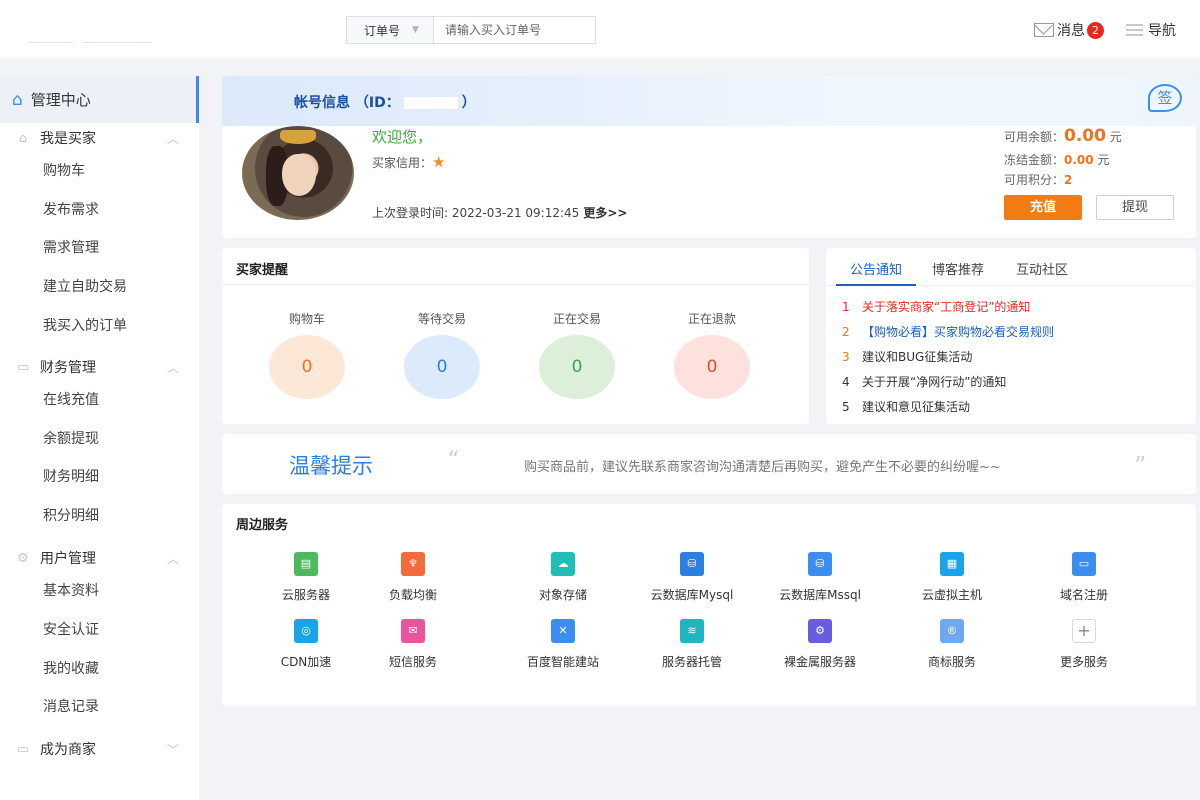  I want to click on reminder-stat-label: 正在退款, so click(711, 319).